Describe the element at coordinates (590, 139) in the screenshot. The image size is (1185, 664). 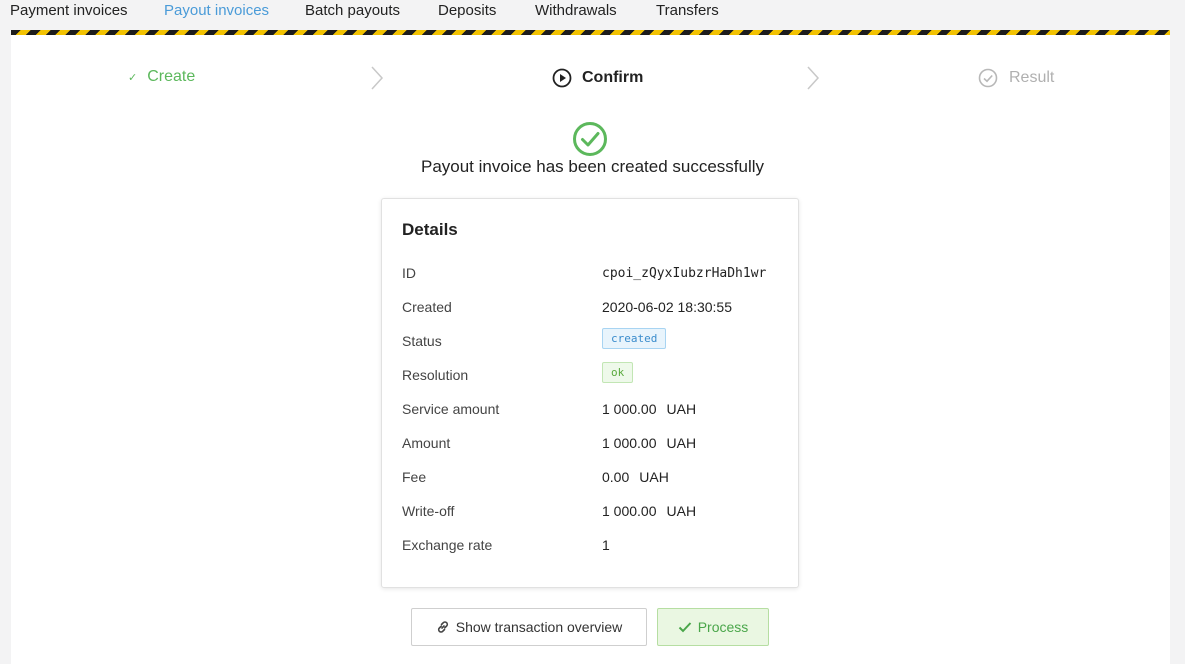
I see `success-check-circle-icon` at that location.